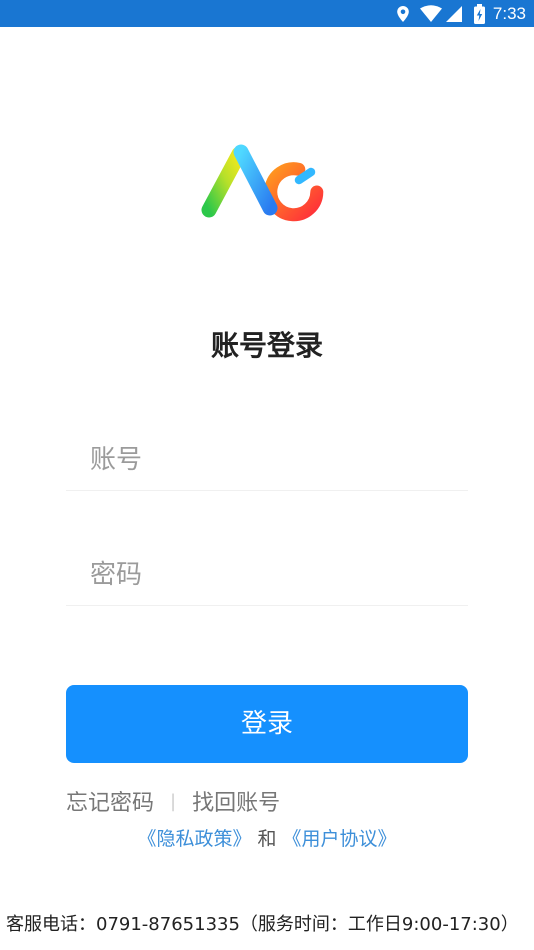 Image resolution: width=534 pixels, height=950 pixels. What do you see at coordinates (194, 839) in the screenshot?
I see `privacy-policy-link: 《隐私政策》` at bounding box center [194, 839].